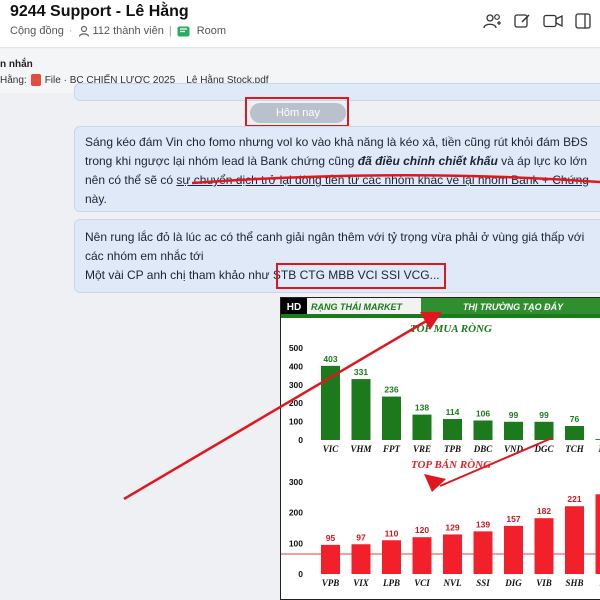 The image size is (600, 600). I want to click on x-tick-label: VCI, so click(422, 583).